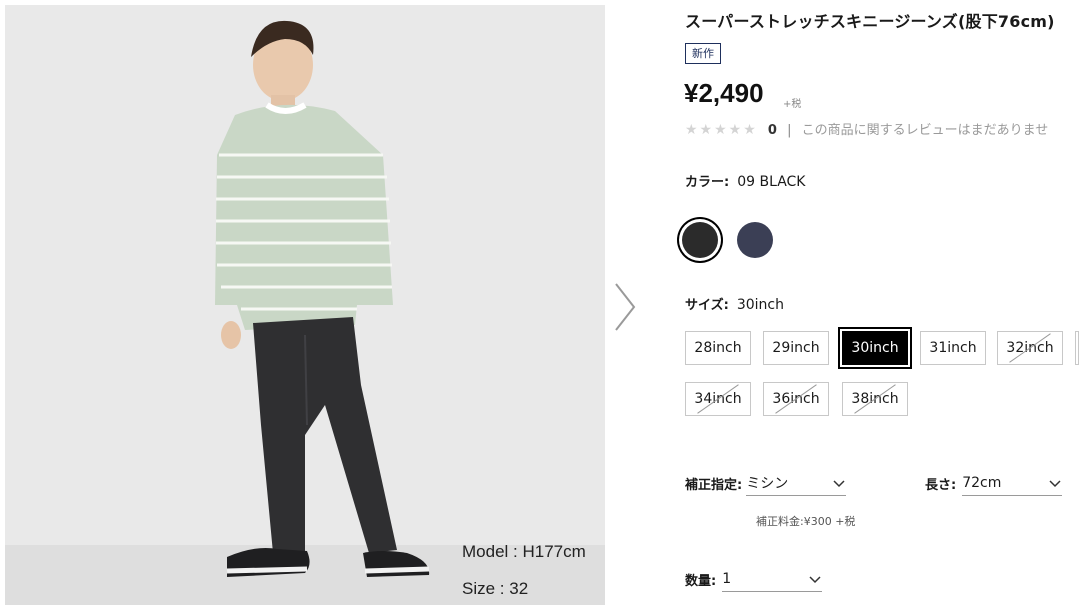 The height and width of the screenshot is (610, 1079). Describe the element at coordinates (718, 348) in the screenshot. I see `size-option-28: 28inch` at that location.